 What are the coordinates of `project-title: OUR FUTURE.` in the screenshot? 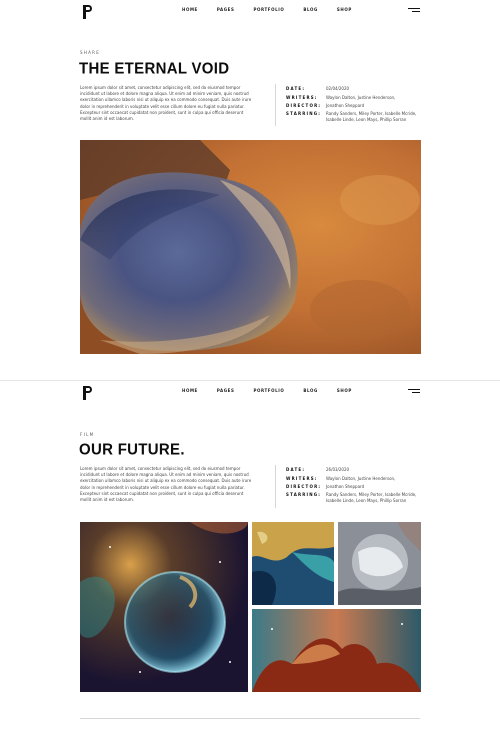 It's located at (132, 450).